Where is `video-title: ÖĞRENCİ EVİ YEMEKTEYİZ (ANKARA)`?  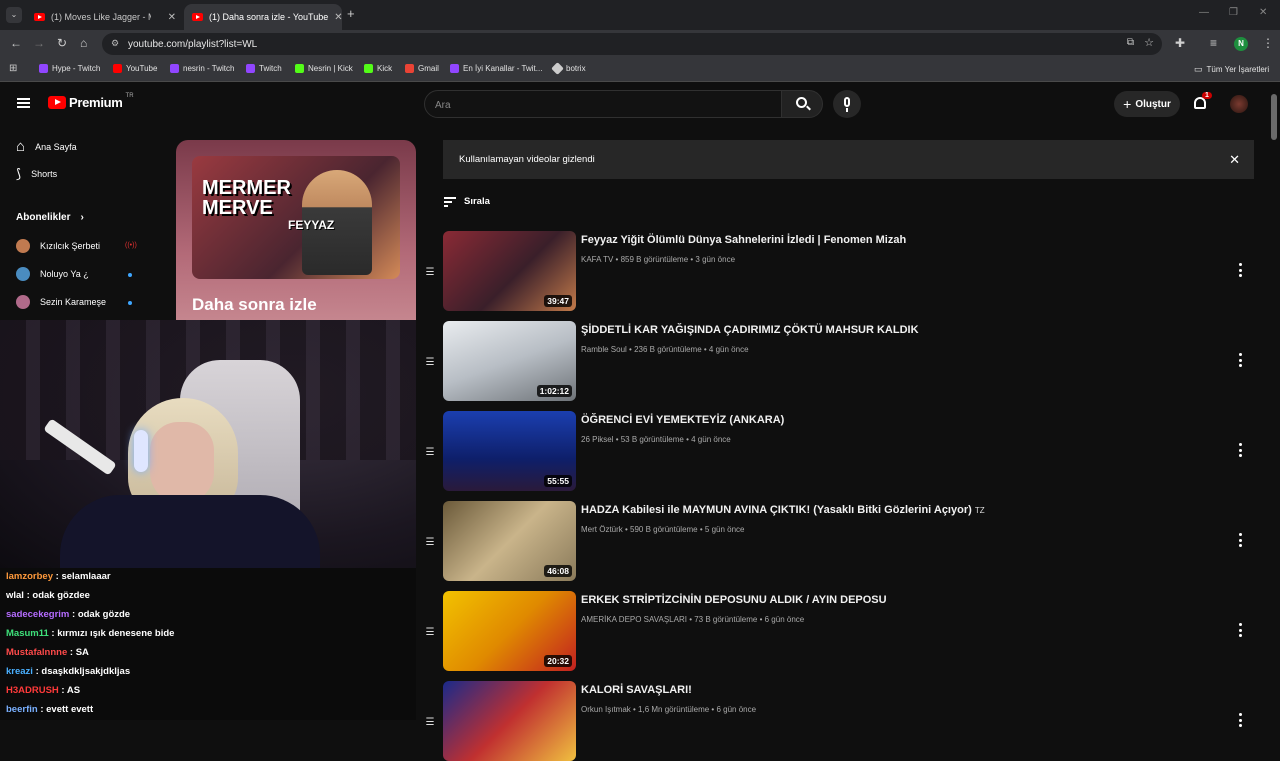 video-title: ÖĞRENCİ EVİ YEMEKTEYİZ (ANKARA) is located at coordinates (682, 420).